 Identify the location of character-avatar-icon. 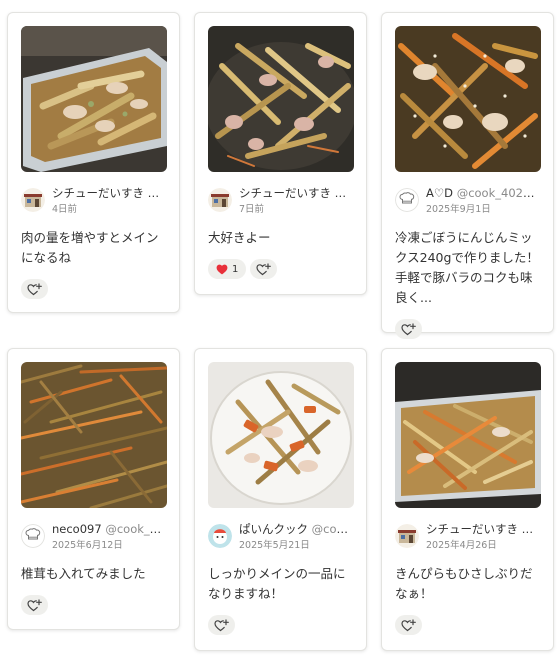
(220, 536).